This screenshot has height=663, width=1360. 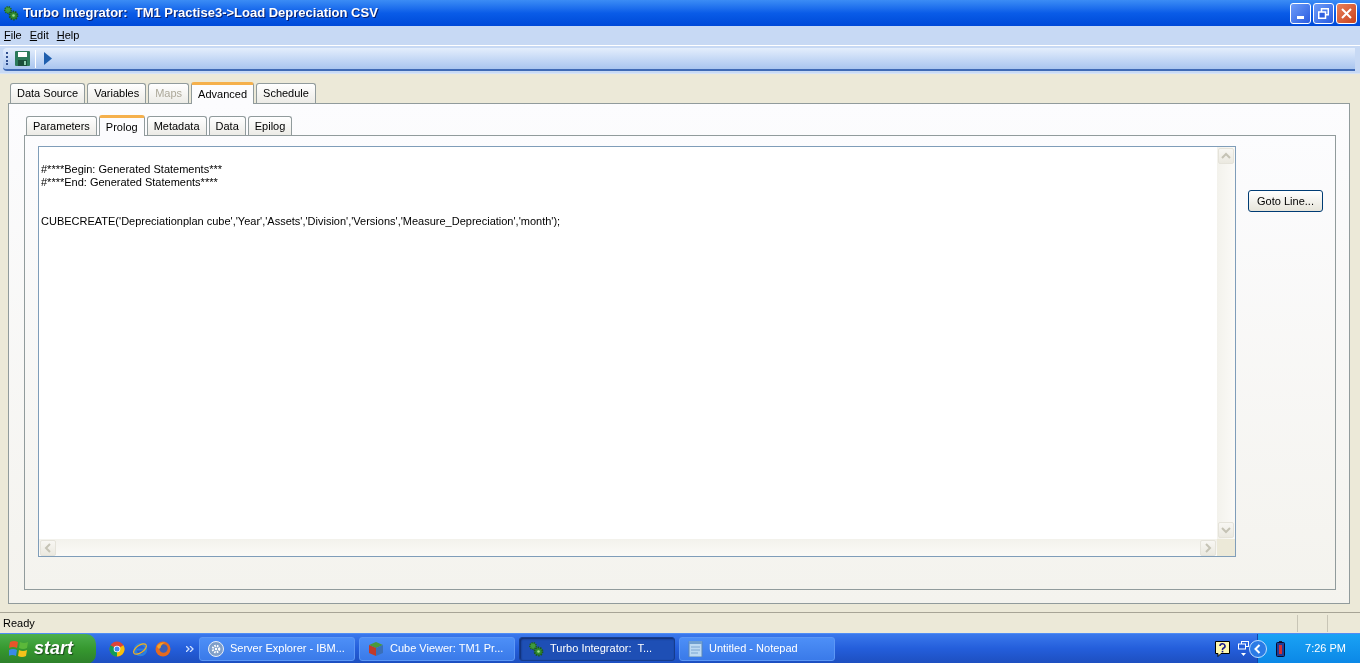 I want to click on minimize-button, so click(x=1300, y=13).